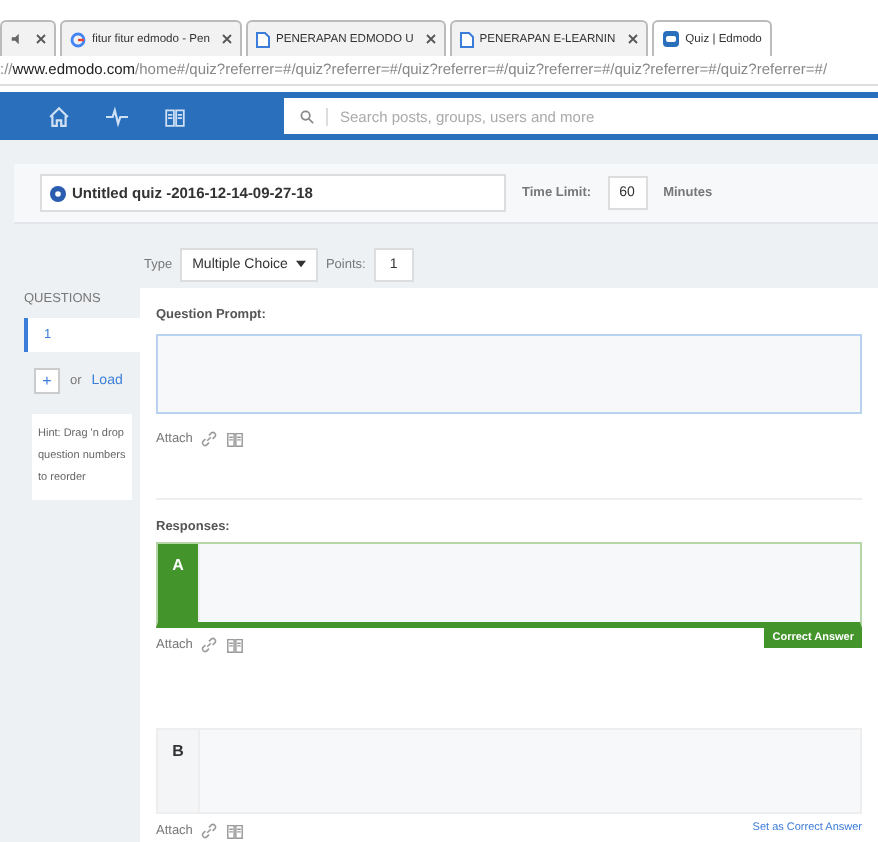 The image size is (878, 842). I want to click on response-letter: B, so click(178, 752).